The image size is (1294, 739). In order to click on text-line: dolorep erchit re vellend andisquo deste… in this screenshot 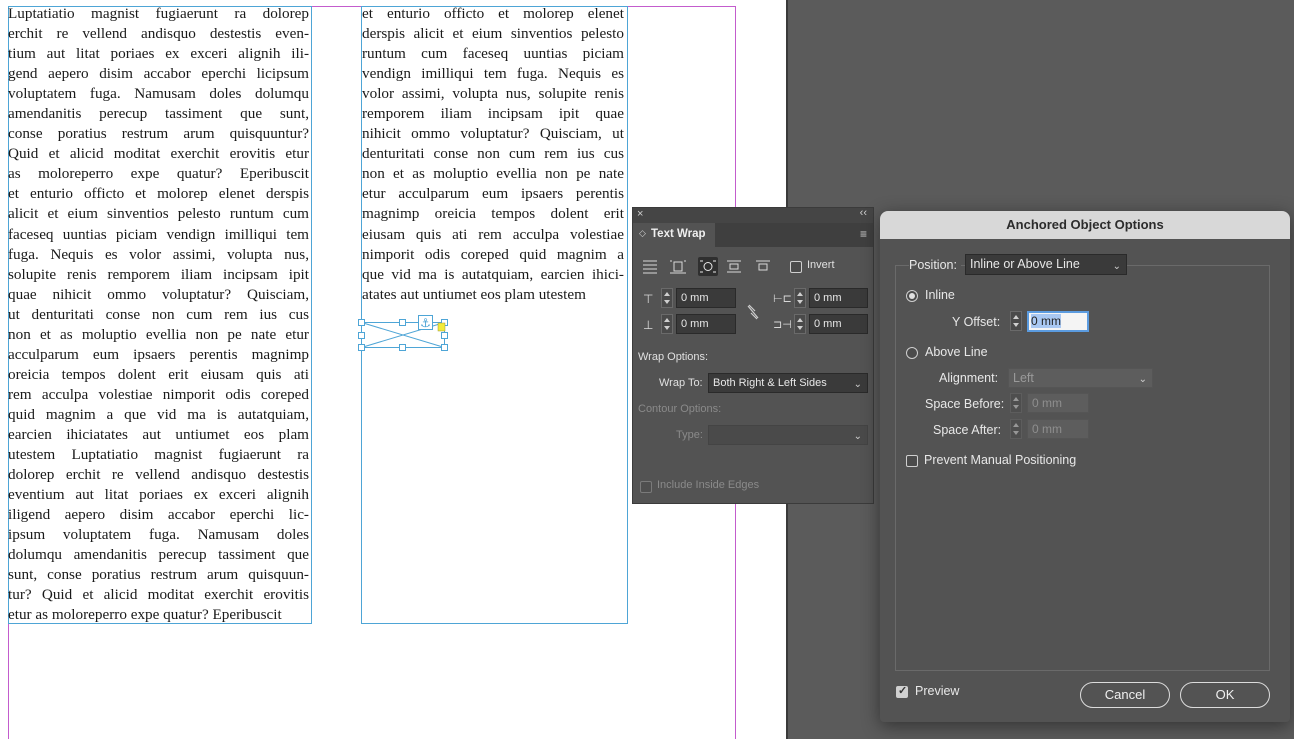, I will do `click(158, 475)`.